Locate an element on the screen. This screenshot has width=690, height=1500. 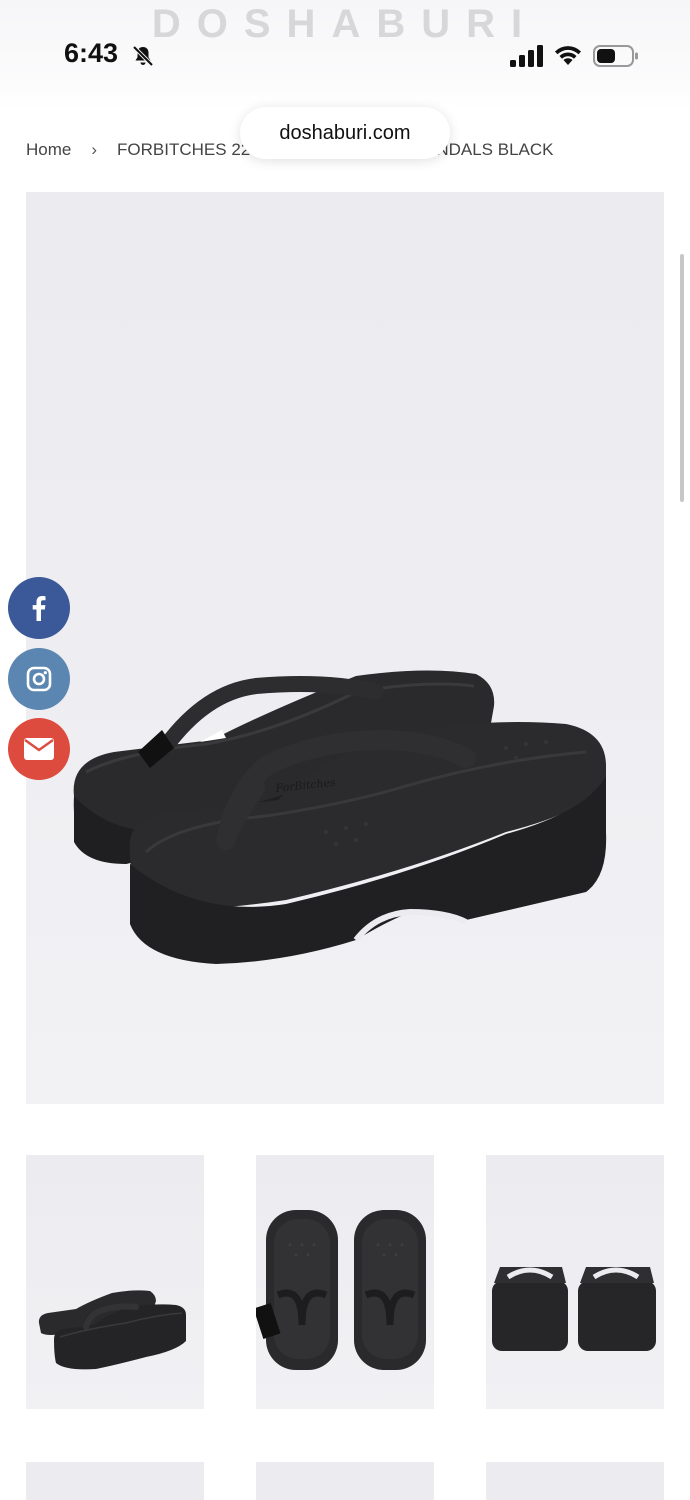
thumbnail-sandals-top is located at coordinates (341, 1290).